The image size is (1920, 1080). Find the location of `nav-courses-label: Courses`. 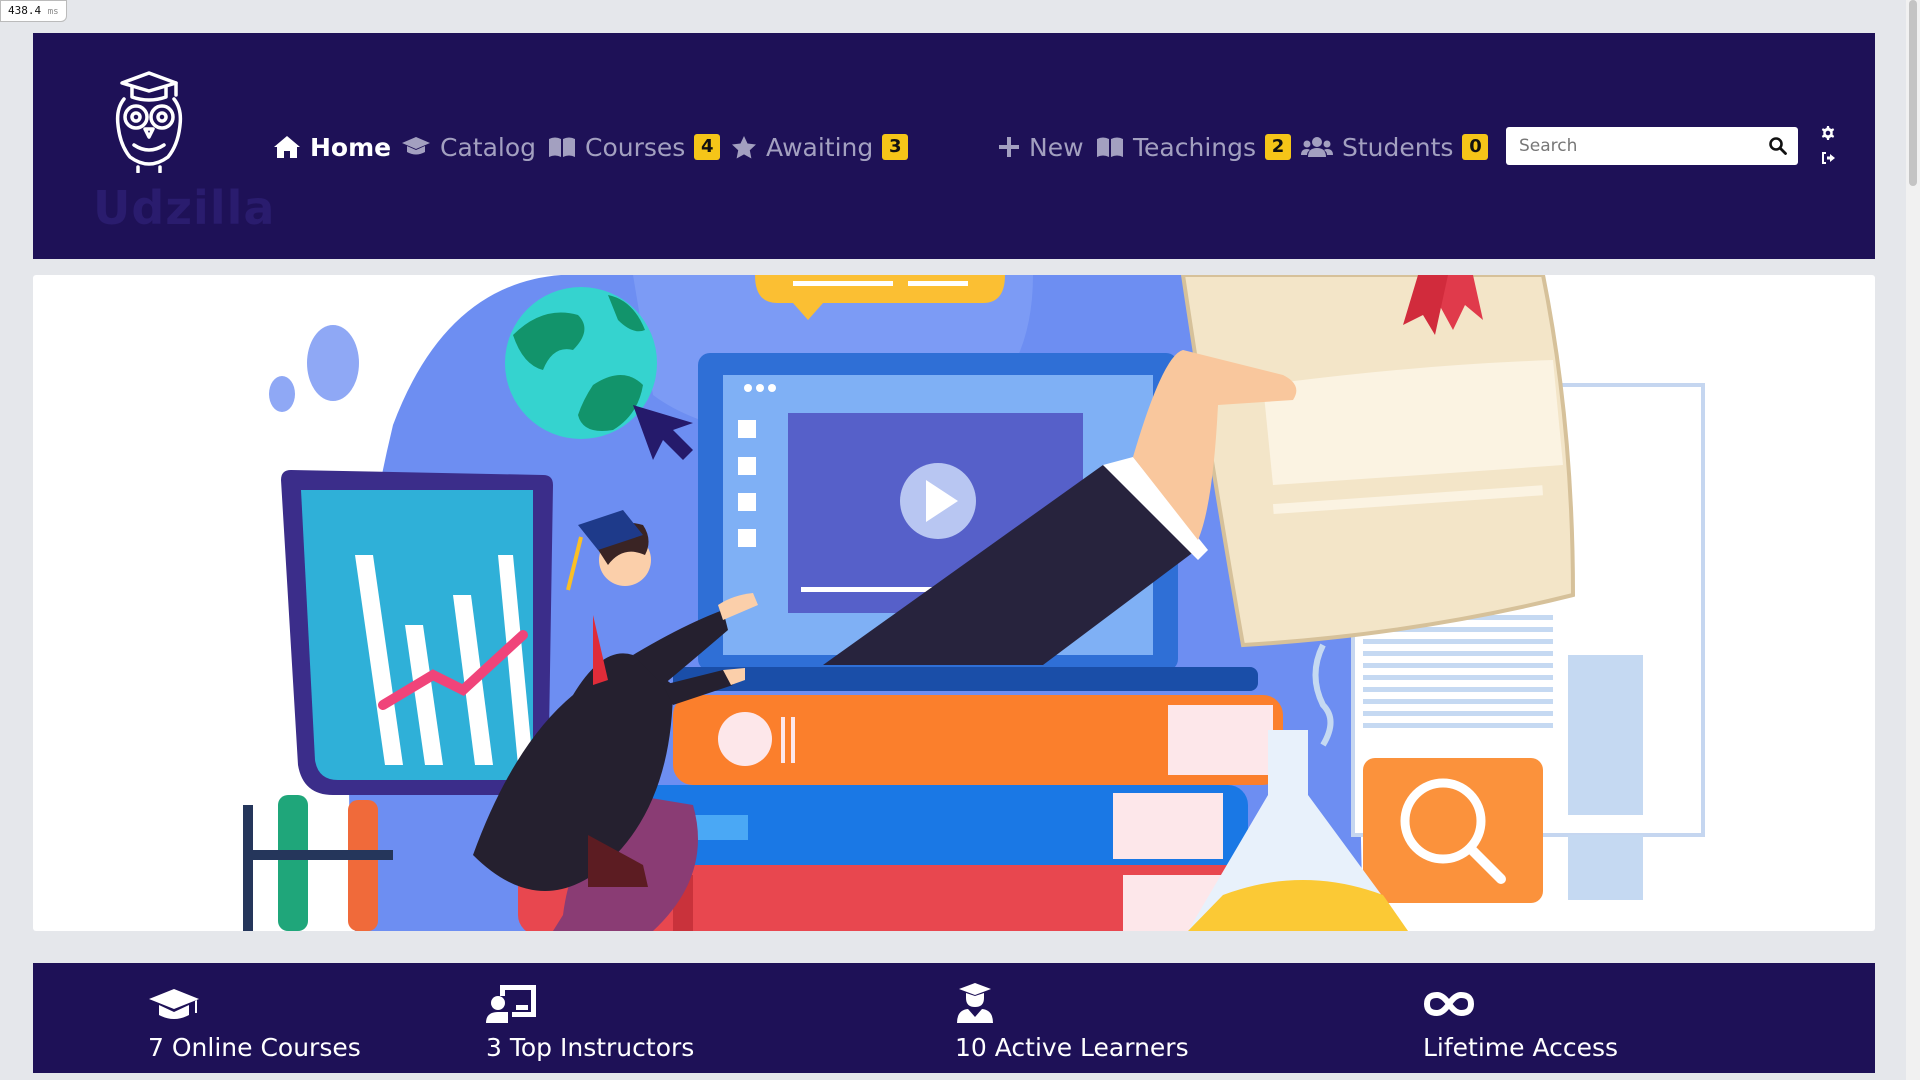

nav-courses-label: Courses is located at coordinates (635, 147).